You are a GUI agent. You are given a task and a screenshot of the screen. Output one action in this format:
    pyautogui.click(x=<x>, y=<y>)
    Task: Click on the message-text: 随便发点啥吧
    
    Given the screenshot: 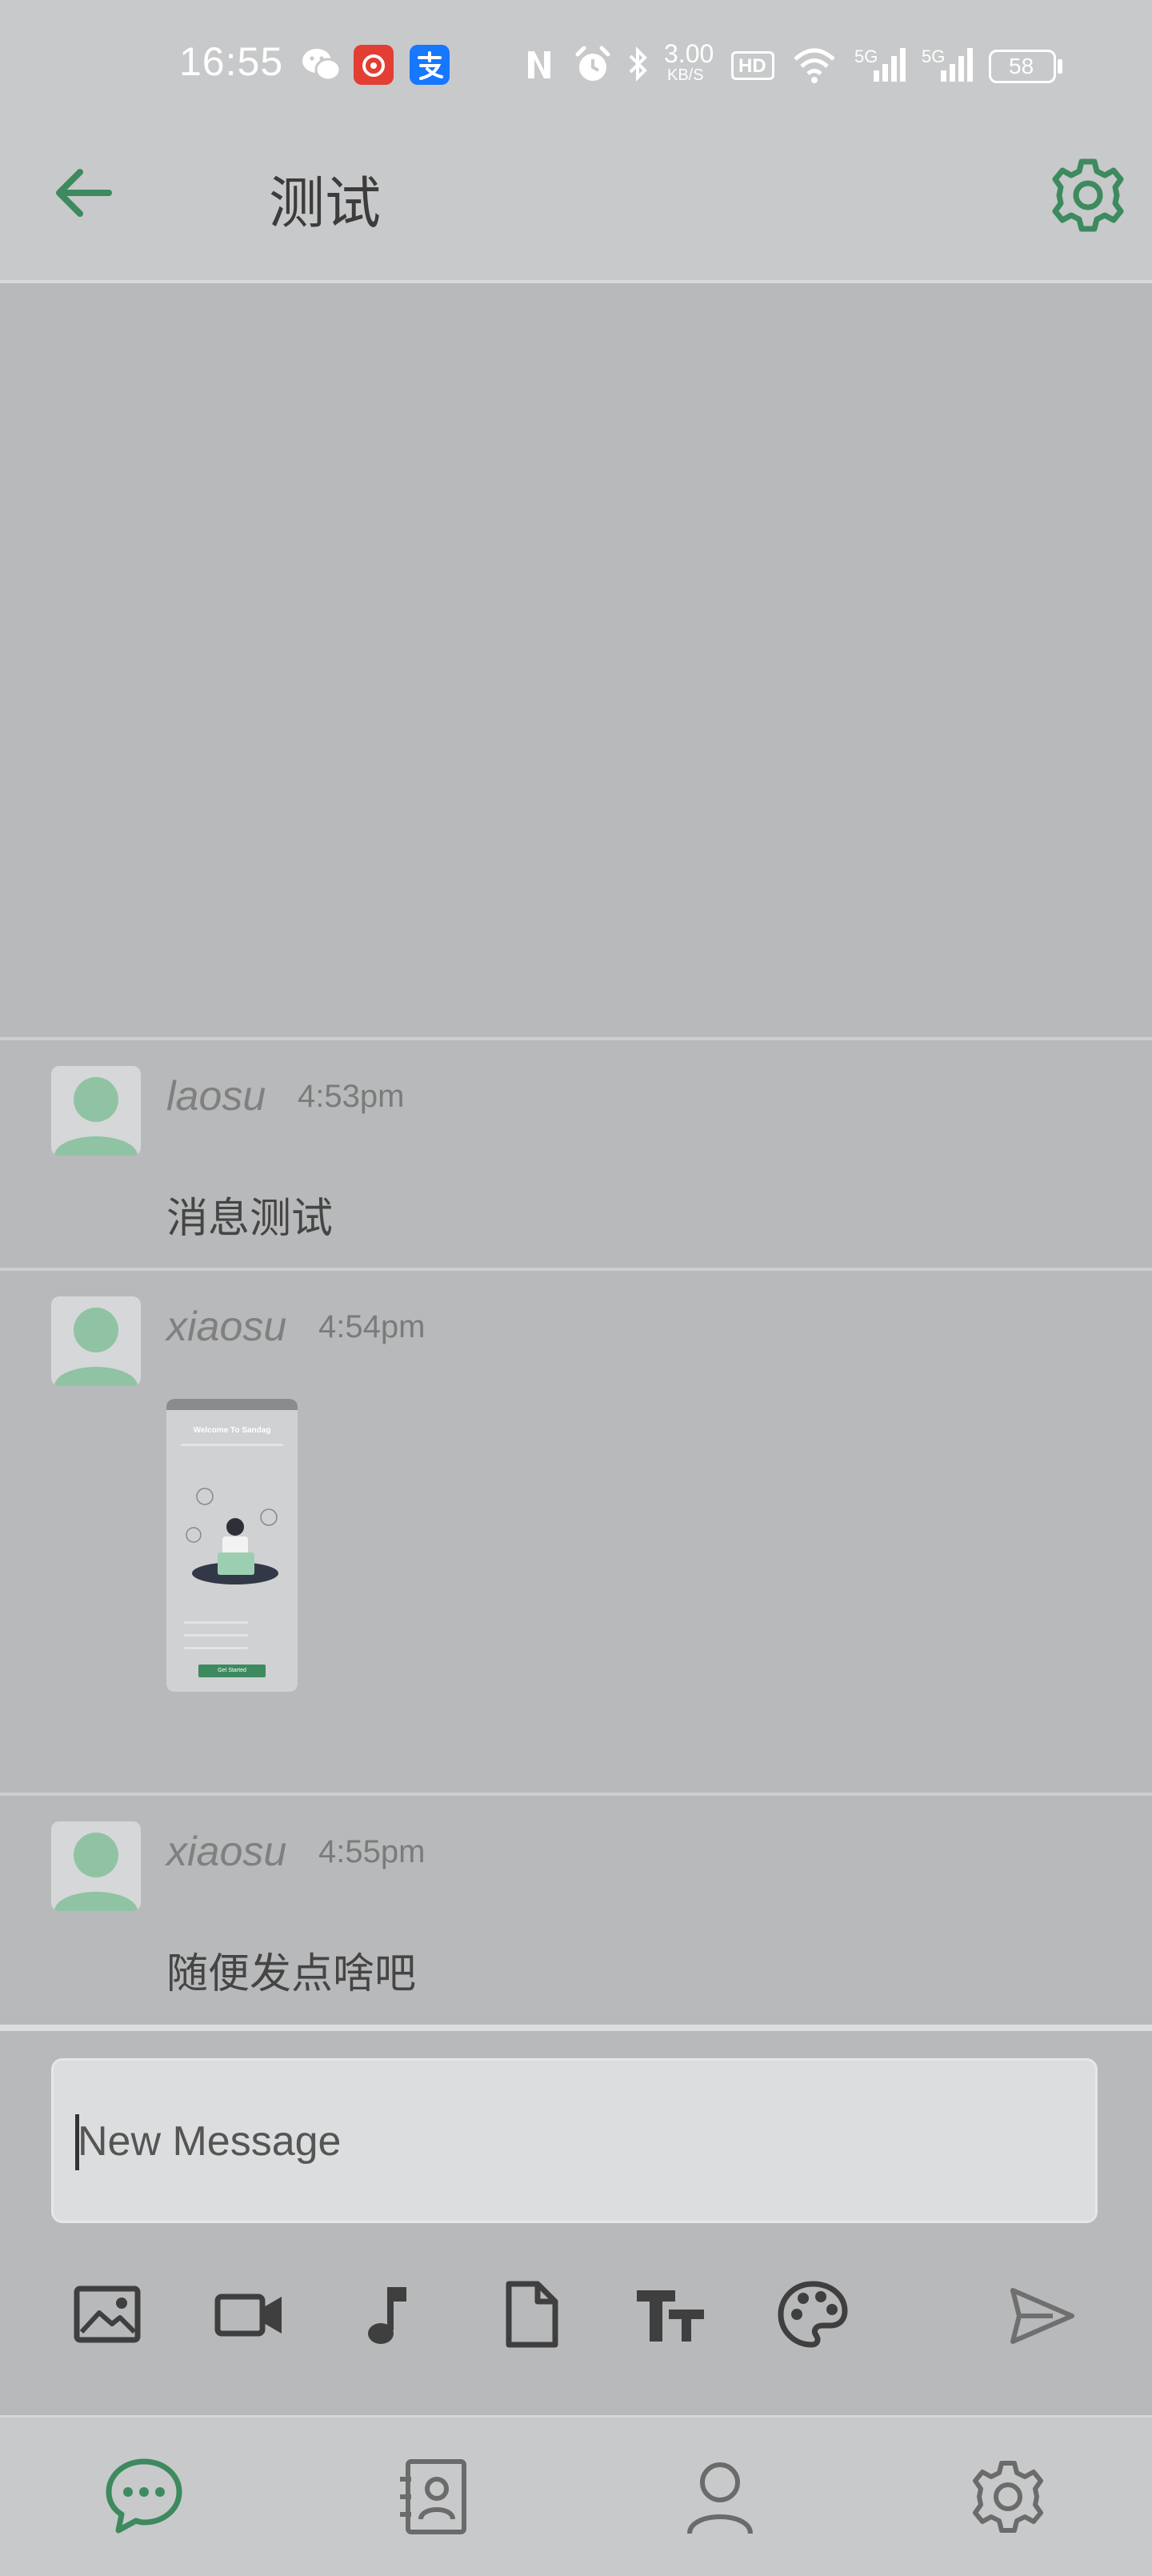 What is the action you would take?
    pyautogui.click(x=291, y=1974)
    